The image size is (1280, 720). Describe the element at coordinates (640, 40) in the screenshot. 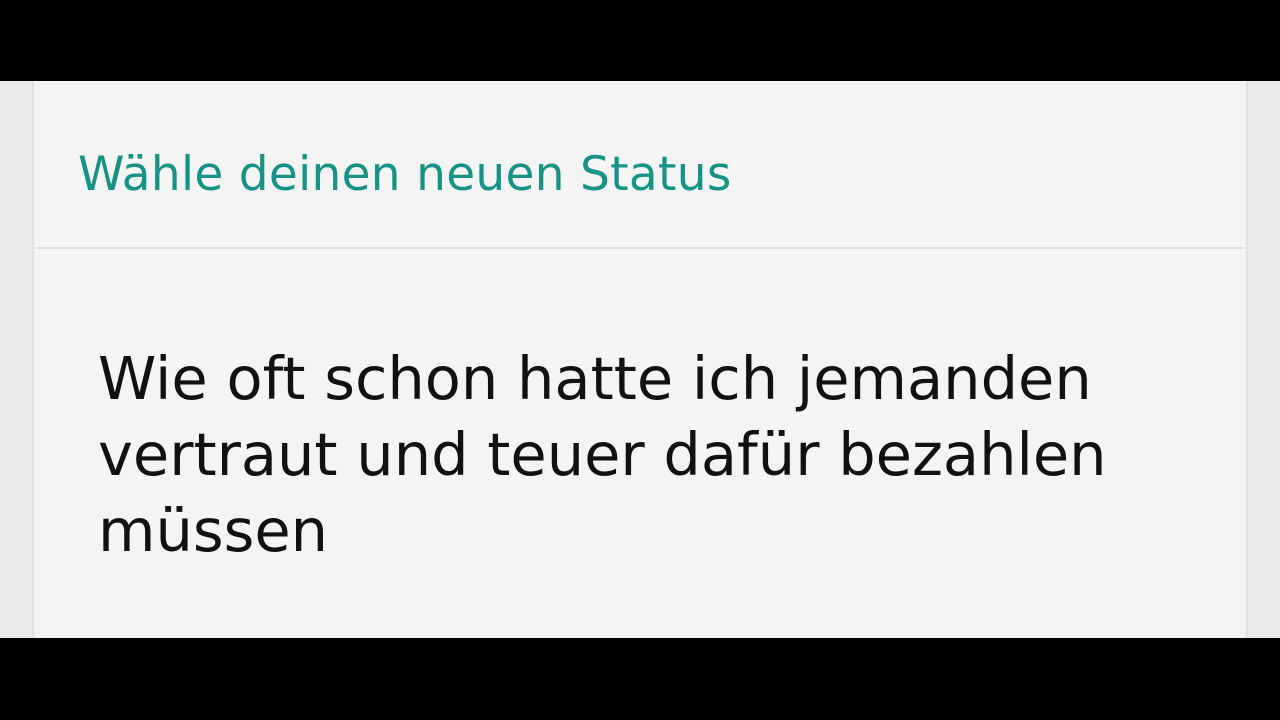

I see `letterbox-top` at that location.